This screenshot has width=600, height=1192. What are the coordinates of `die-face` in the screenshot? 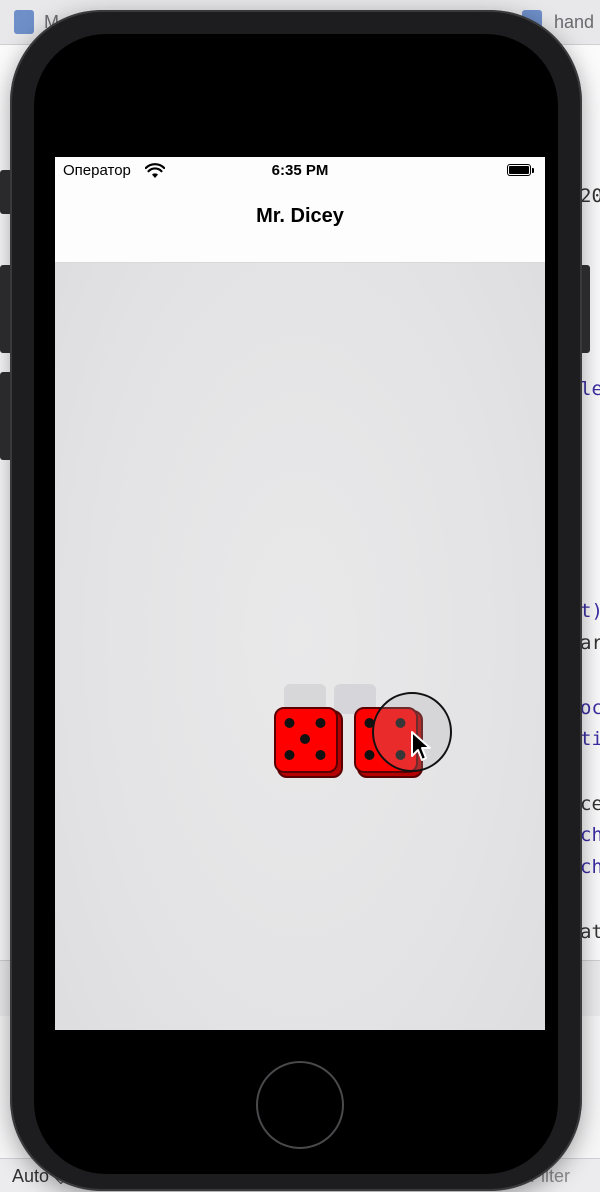 It's located at (308, 742).